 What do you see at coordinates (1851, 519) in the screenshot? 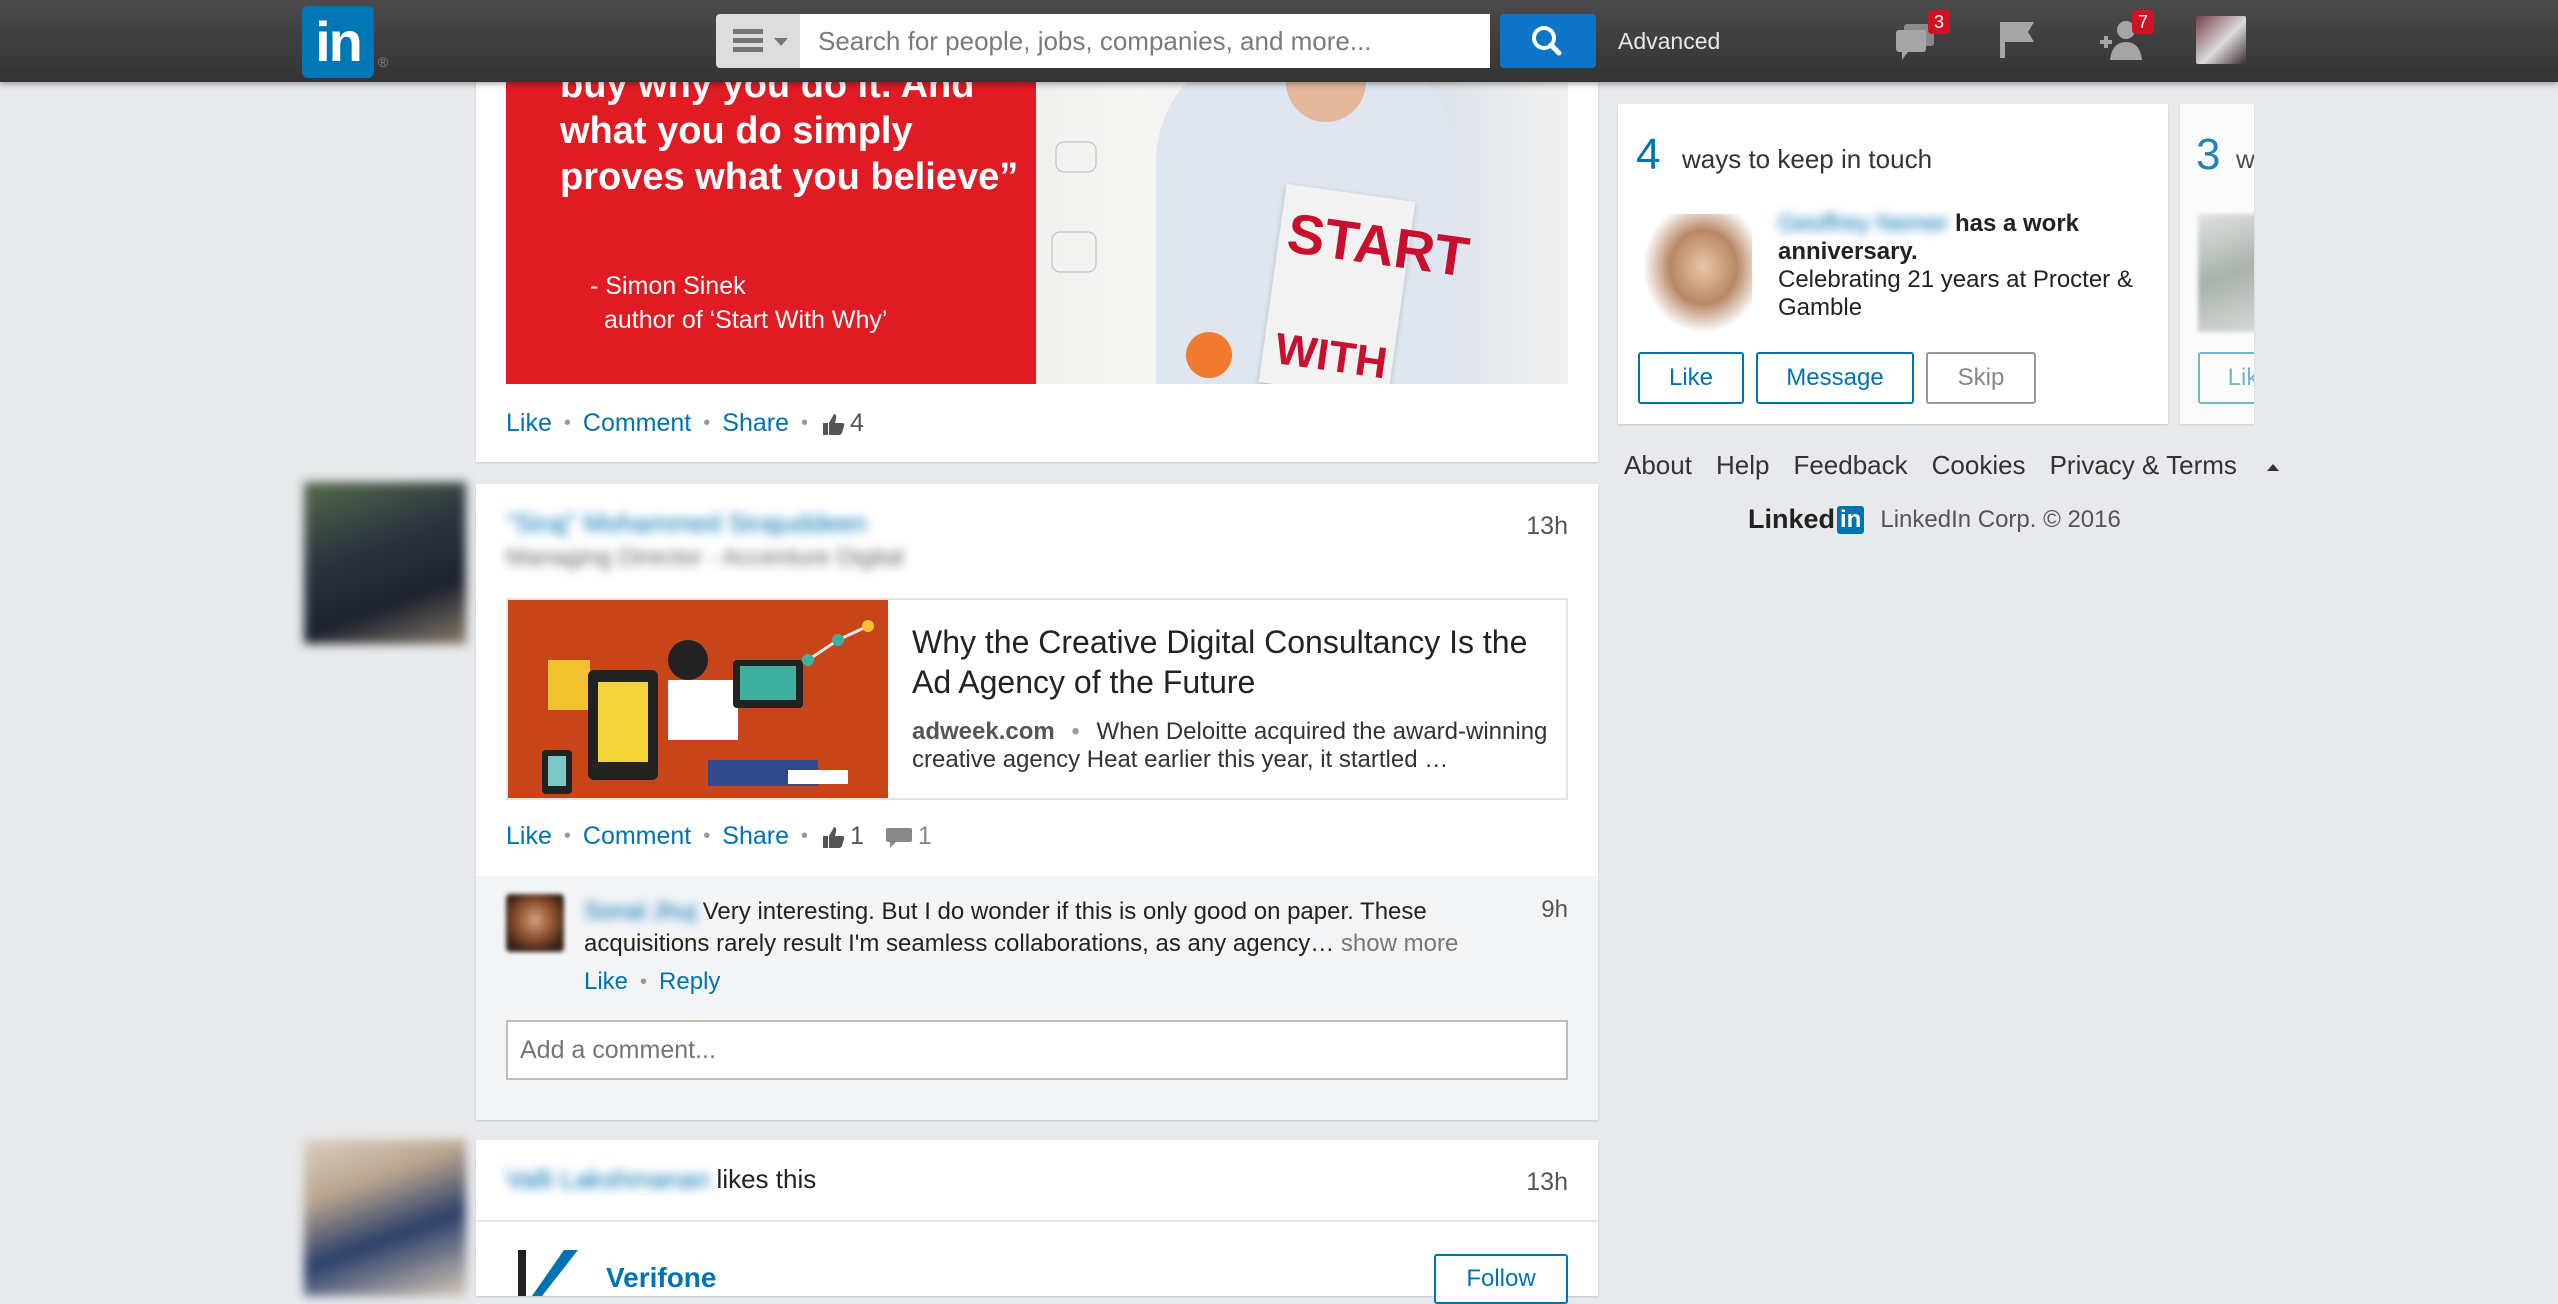
I see `footer-brand-in: in` at bounding box center [1851, 519].